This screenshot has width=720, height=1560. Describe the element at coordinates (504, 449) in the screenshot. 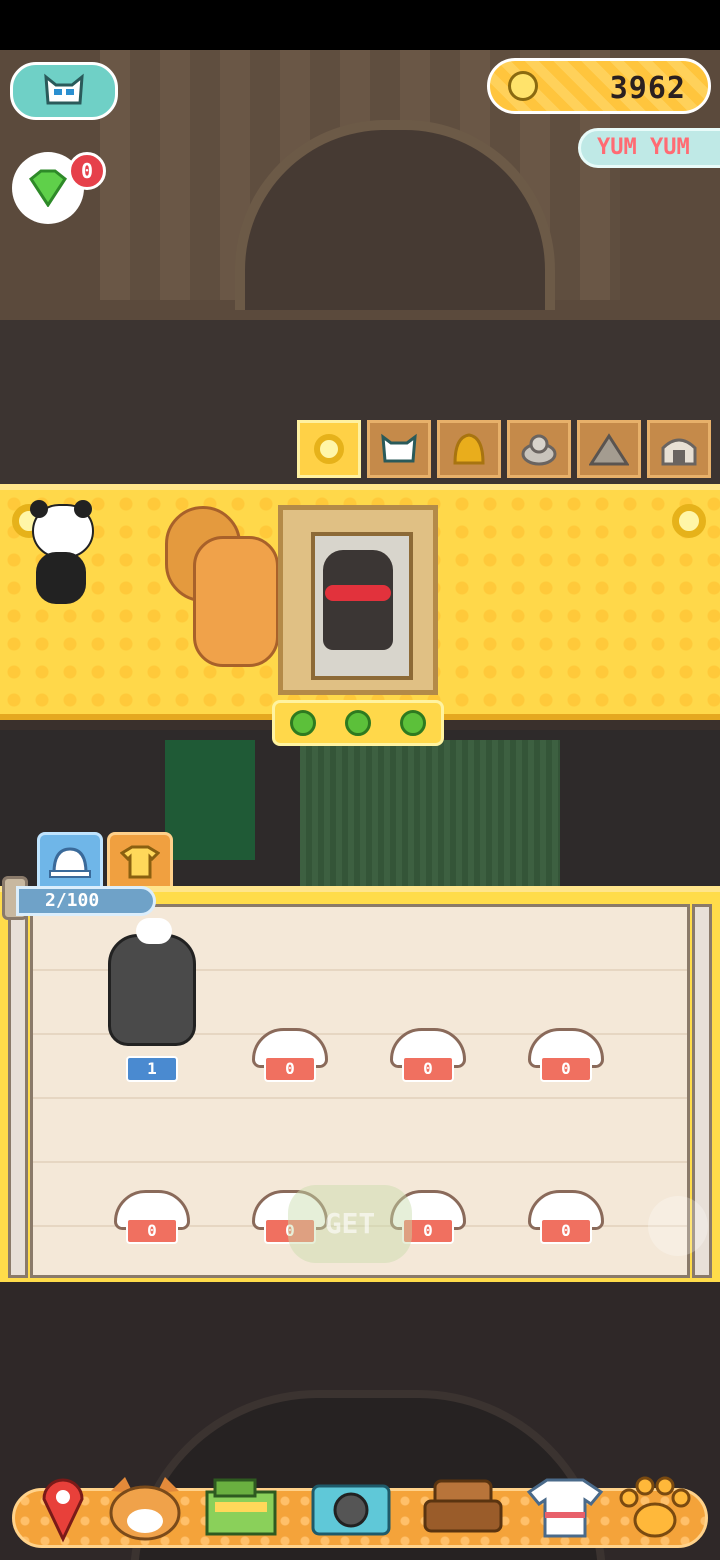

I see `category-tabs` at that location.